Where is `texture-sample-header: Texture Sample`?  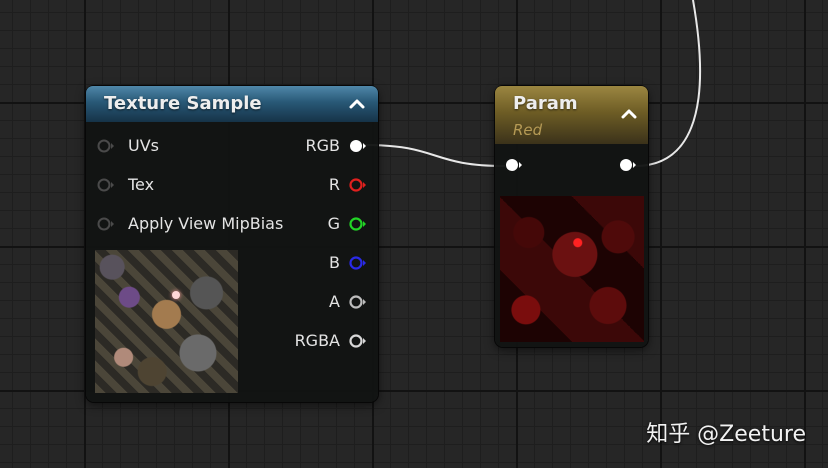
texture-sample-header: Texture Sample is located at coordinates (232, 104).